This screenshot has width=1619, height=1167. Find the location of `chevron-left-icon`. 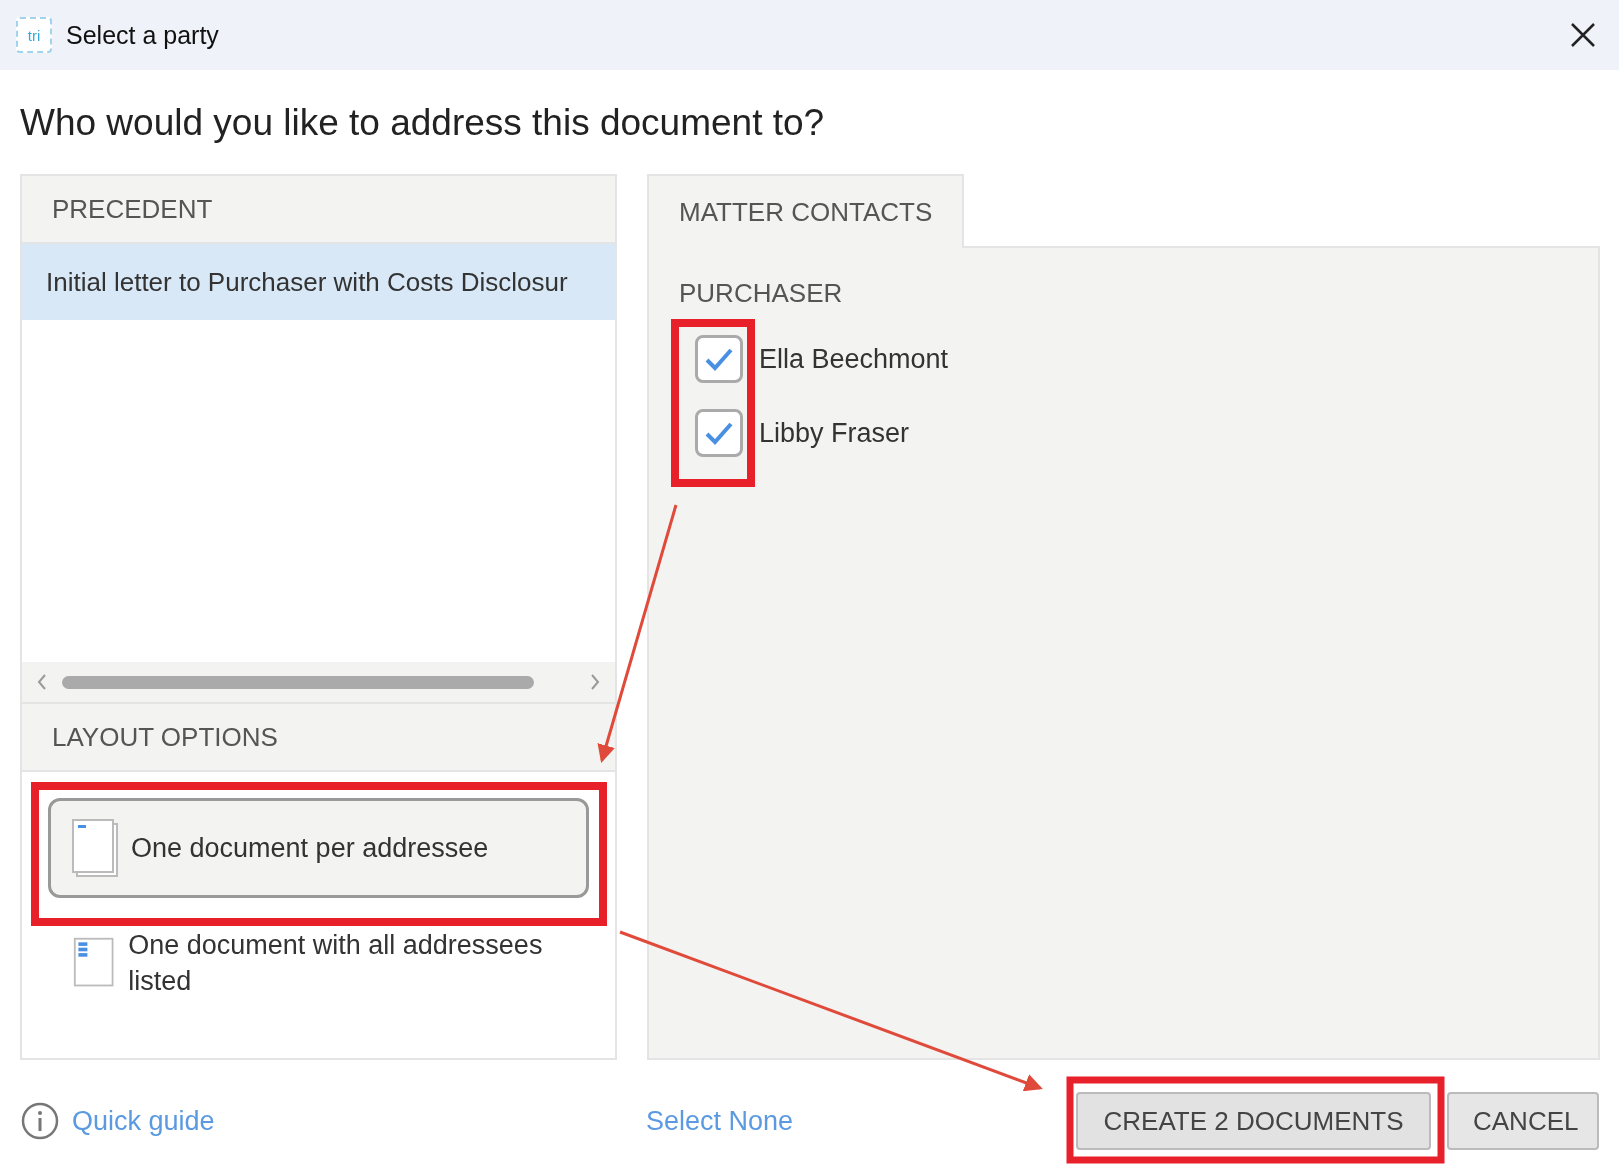

chevron-left-icon is located at coordinates (42, 682).